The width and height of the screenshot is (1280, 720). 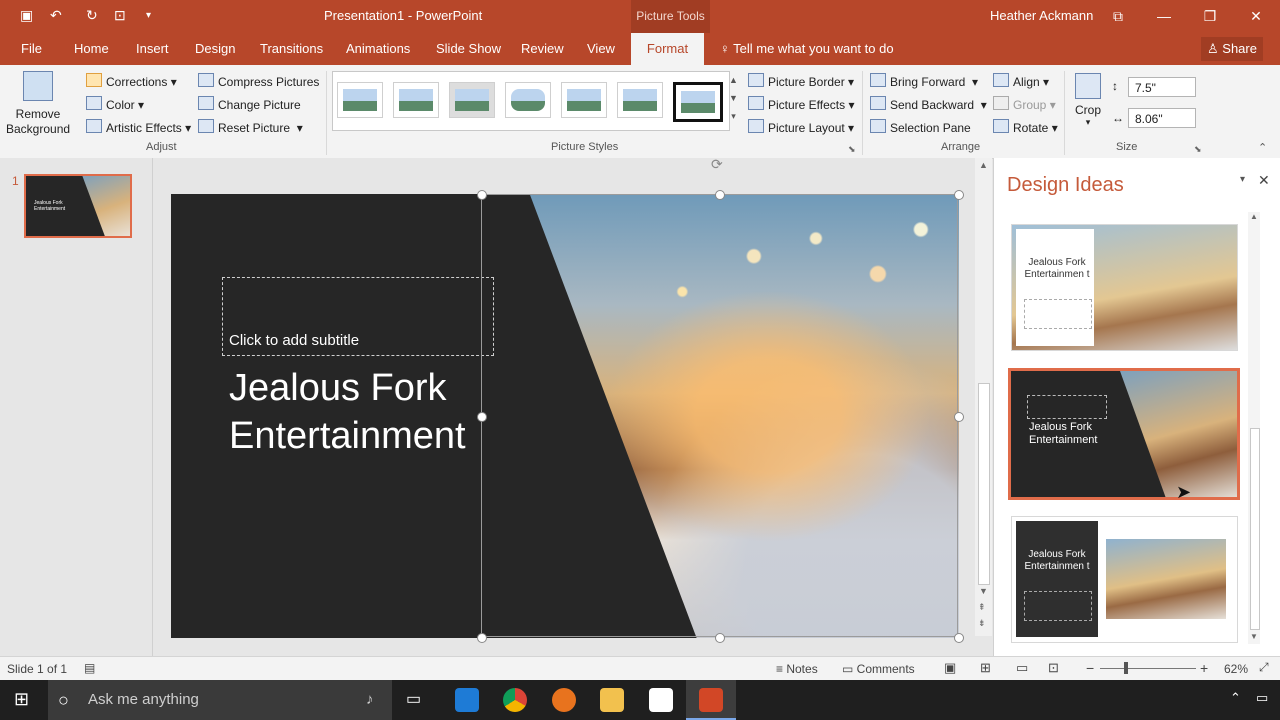 I want to click on save-icon: ▣, so click(x=26, y=15).